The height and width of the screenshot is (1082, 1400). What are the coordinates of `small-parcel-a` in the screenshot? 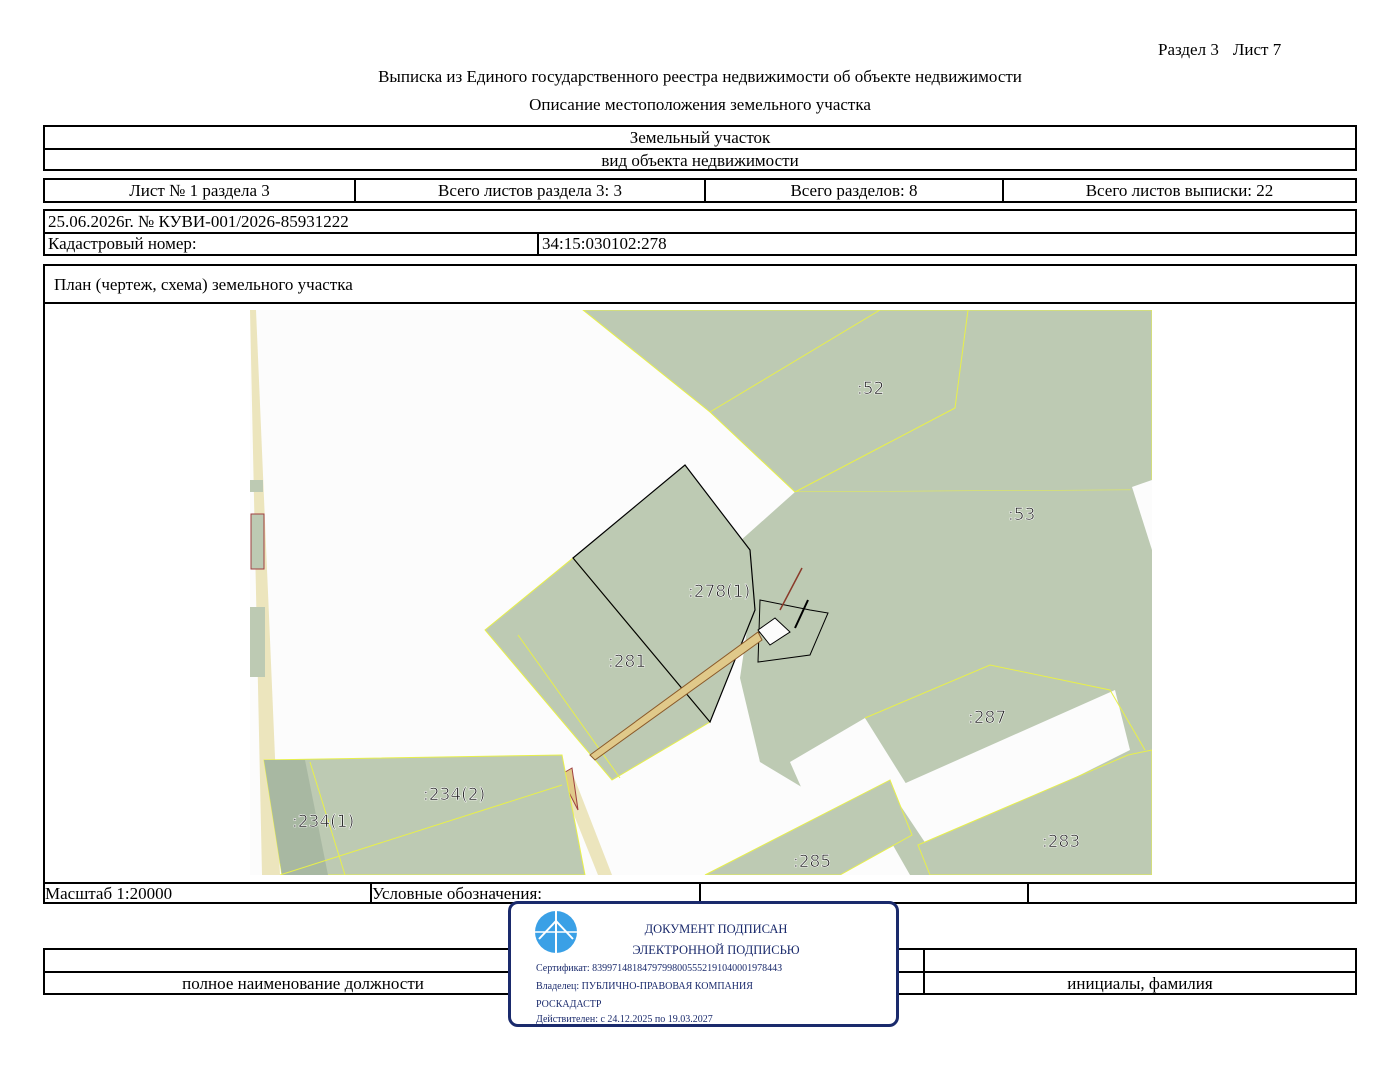 It's located at (256, 486).